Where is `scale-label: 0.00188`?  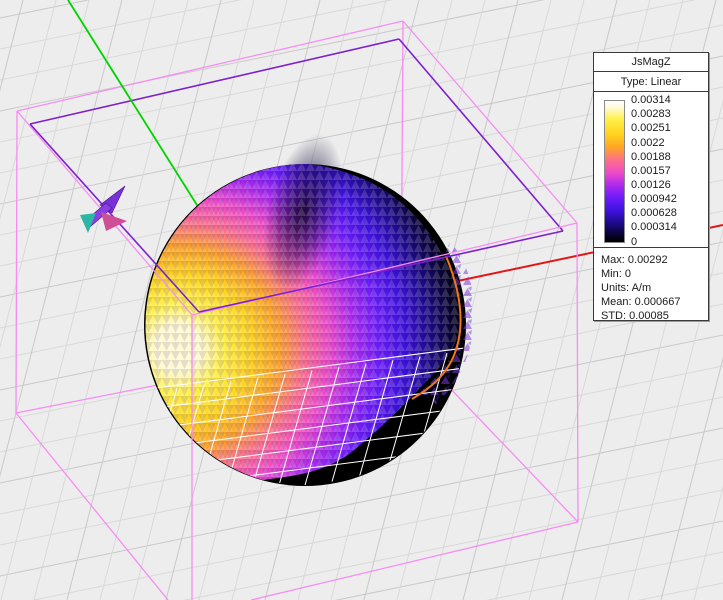 scale-label: 0.00188 is located at coordinates (651, 156).